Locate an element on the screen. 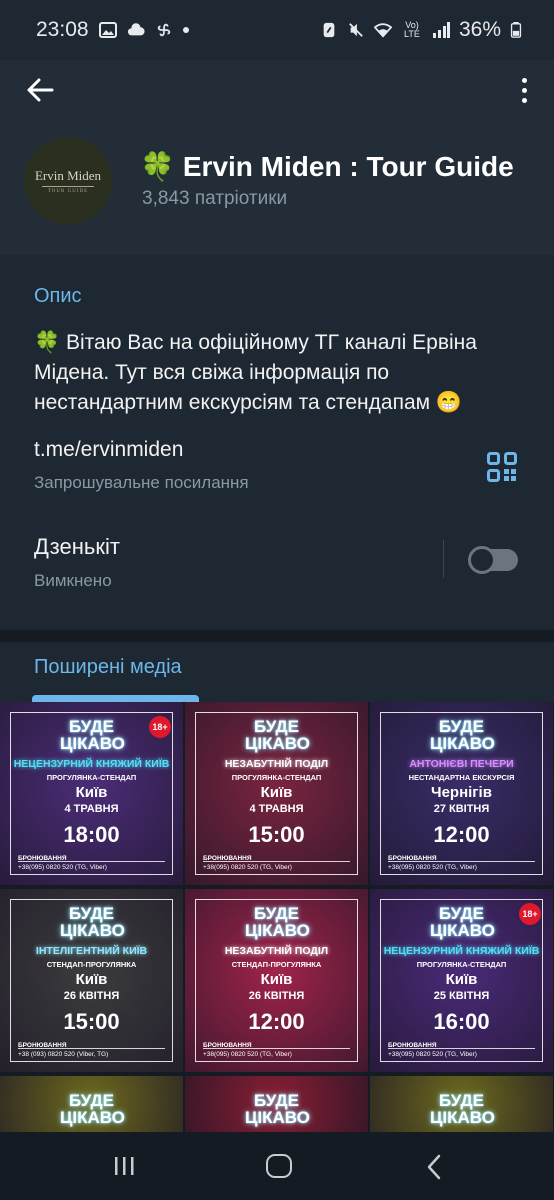 This screenshot has width=554, height=1200. nfc-icon is located at coordinates (329, 30).